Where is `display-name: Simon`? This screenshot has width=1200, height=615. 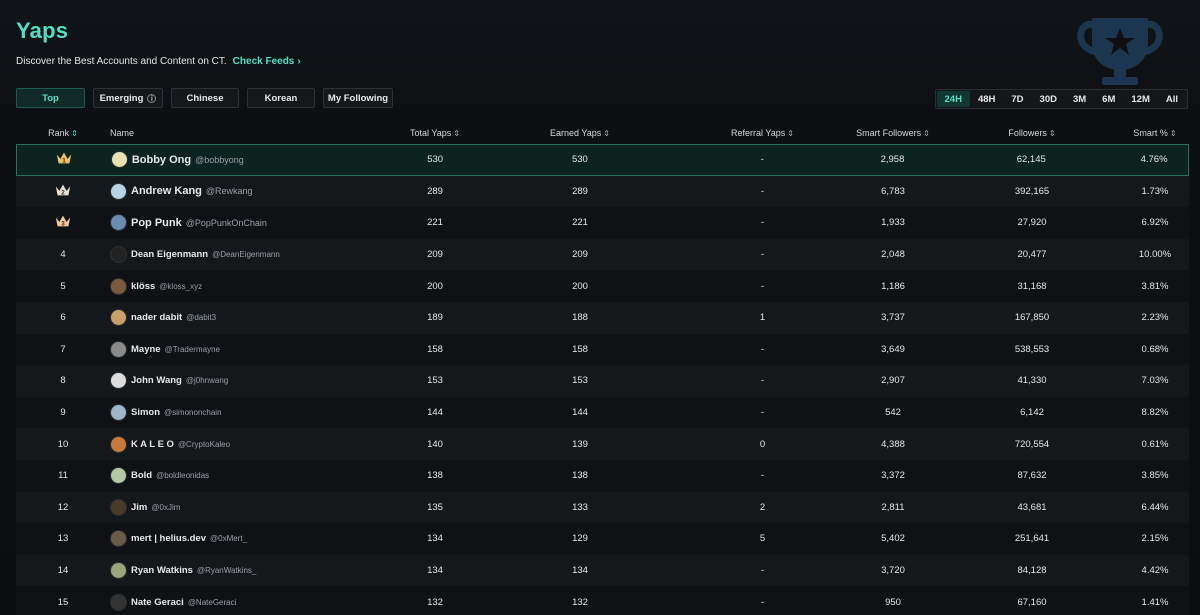
display-name: Simon is located at coordinates (145, 412).